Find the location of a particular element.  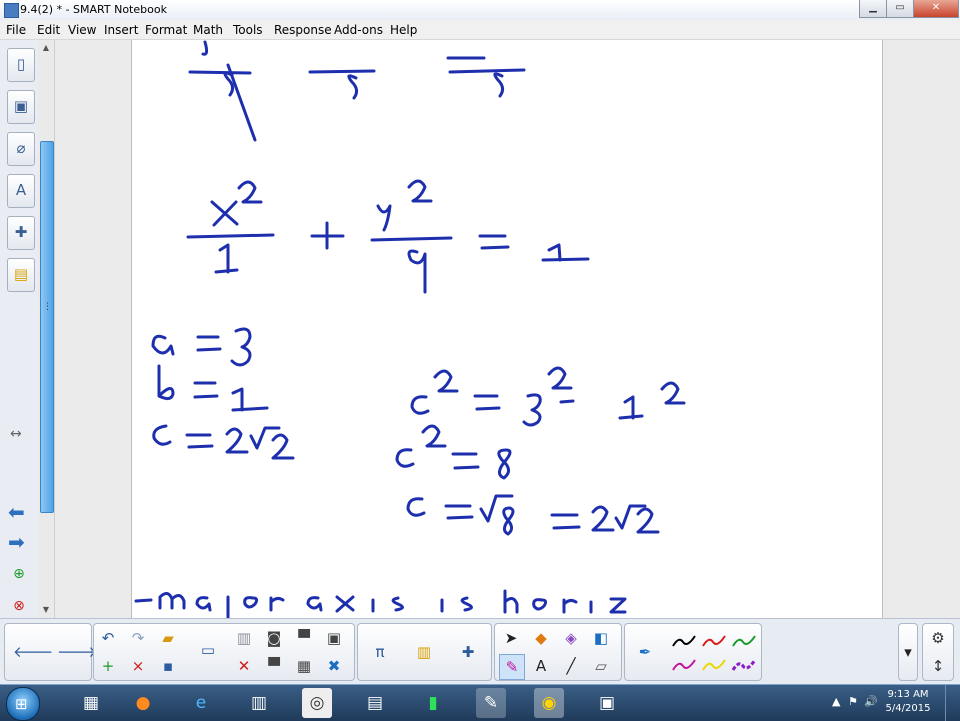

pen-color-green is located at coordinates (744, 642).